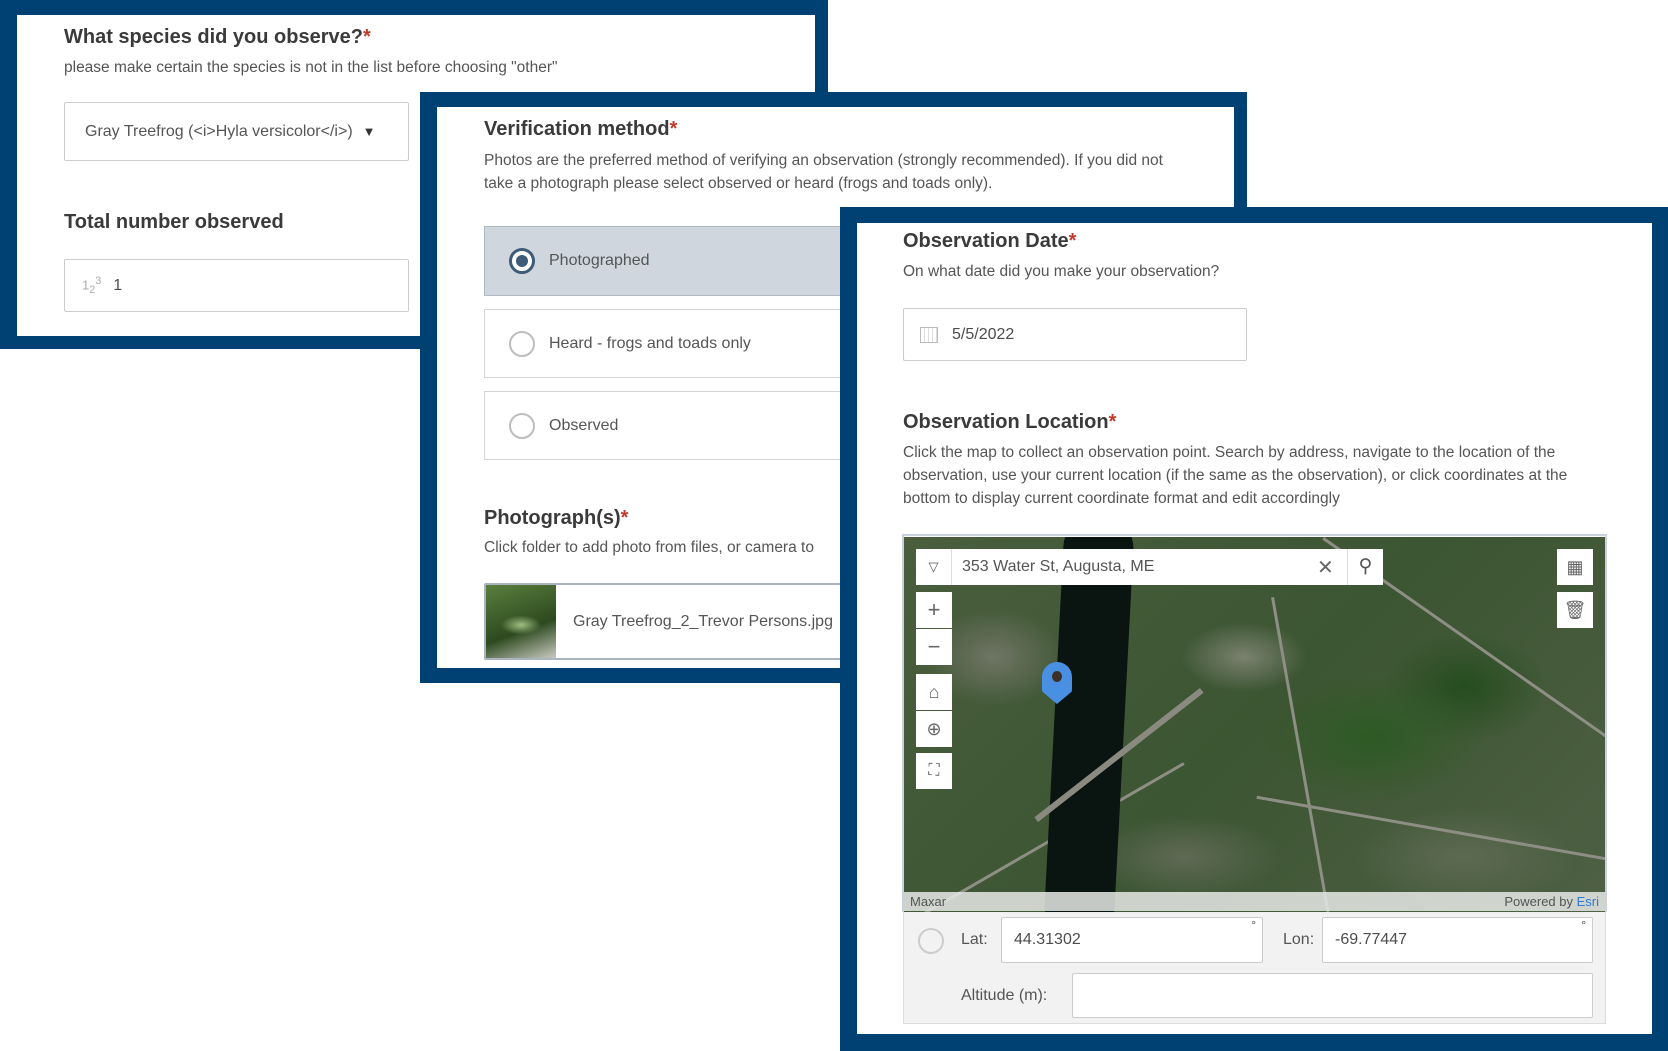 The width and height of the screenshot is (1668, 1051). What do you see at coordinates (1047, 939) in the screenshot?
I see `lat-value: 44.31302` at bounding box center [1047, 939].